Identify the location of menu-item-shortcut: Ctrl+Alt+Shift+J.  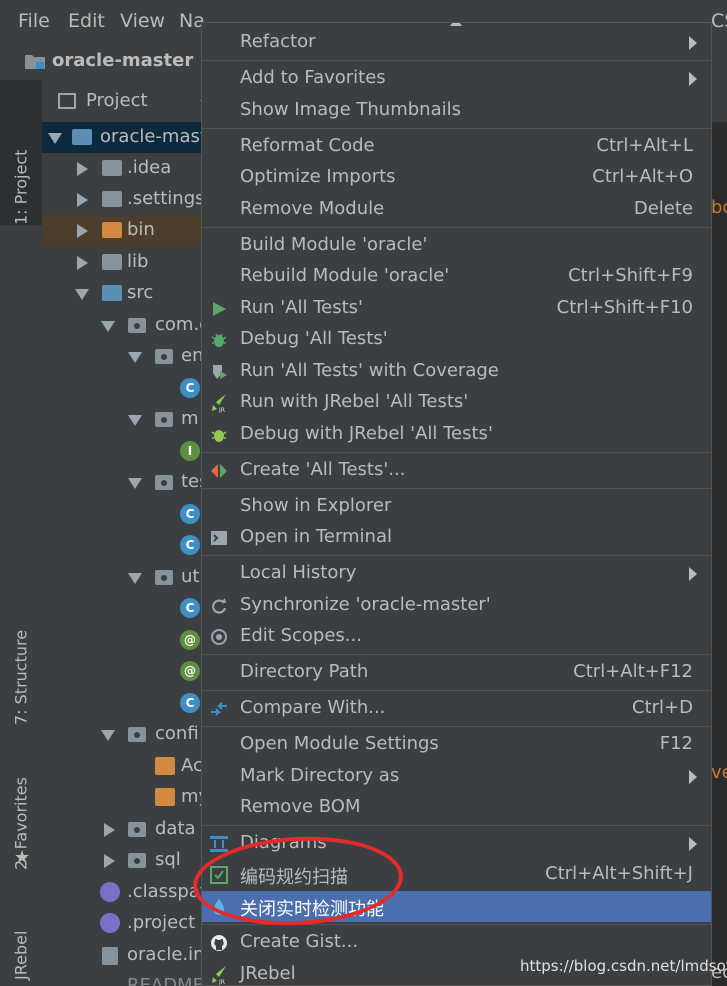
(619, 873).